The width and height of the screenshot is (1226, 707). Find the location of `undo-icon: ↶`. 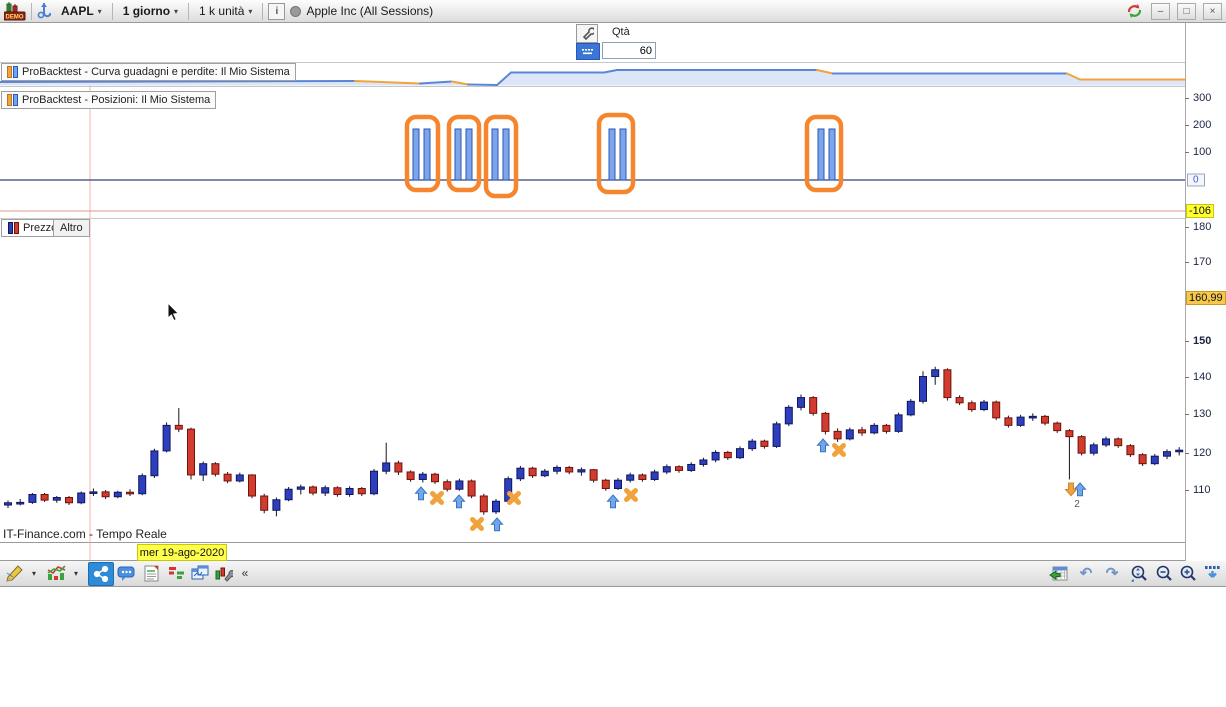

undo-icon: ↶ is located at coordinates (1086, 573).